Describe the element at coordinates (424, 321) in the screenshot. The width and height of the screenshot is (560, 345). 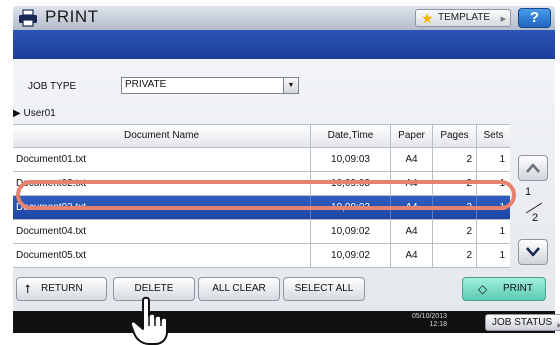
I see `status-datetime: 05/10/2013 12:18` at that location.